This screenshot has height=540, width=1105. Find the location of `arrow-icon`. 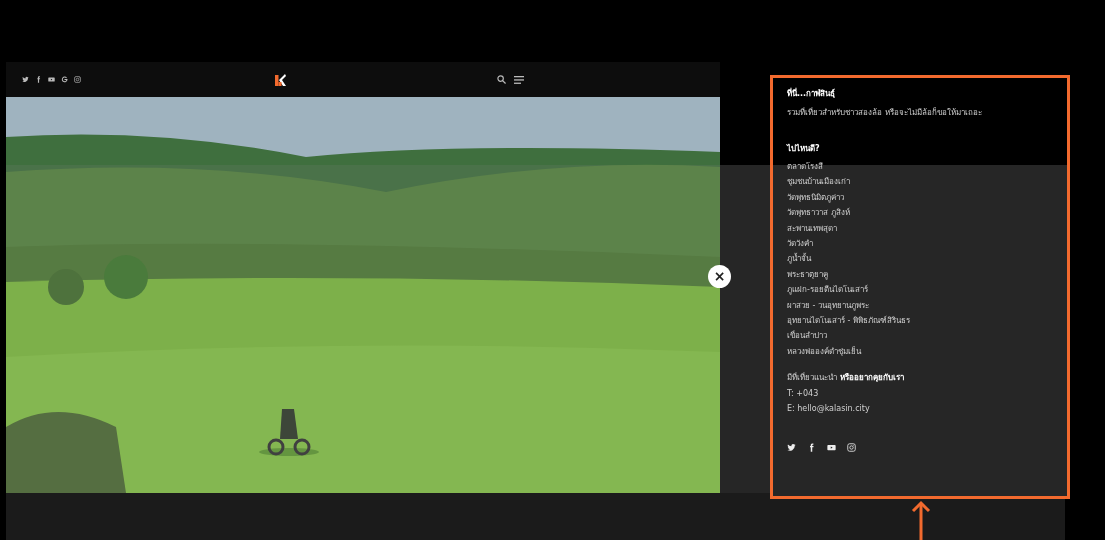

arrow-icon is located at coordinates (921, 520).